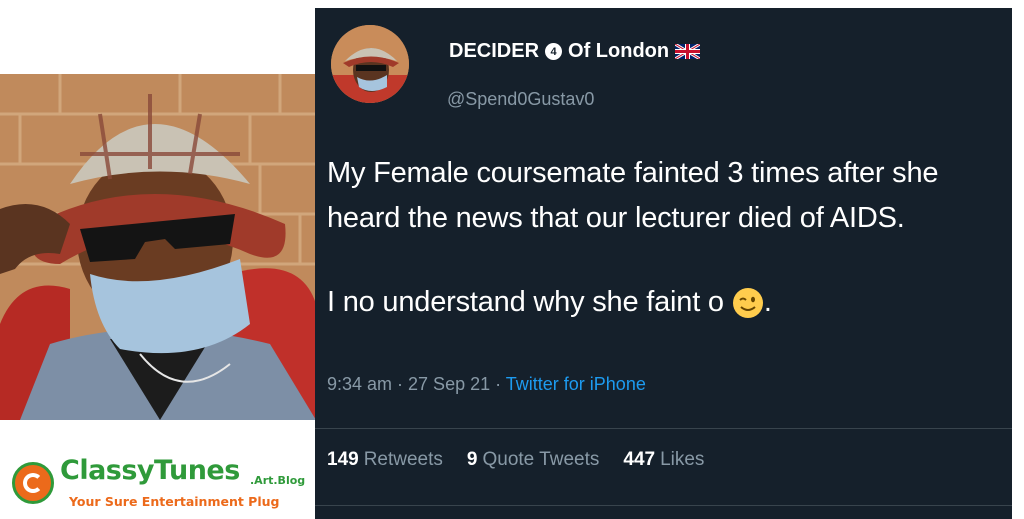 This screenshot has width=1024, height=519. Describe the element at coordinates (639, 459) in the screenshot. I see `likes-count: 447` at that location.